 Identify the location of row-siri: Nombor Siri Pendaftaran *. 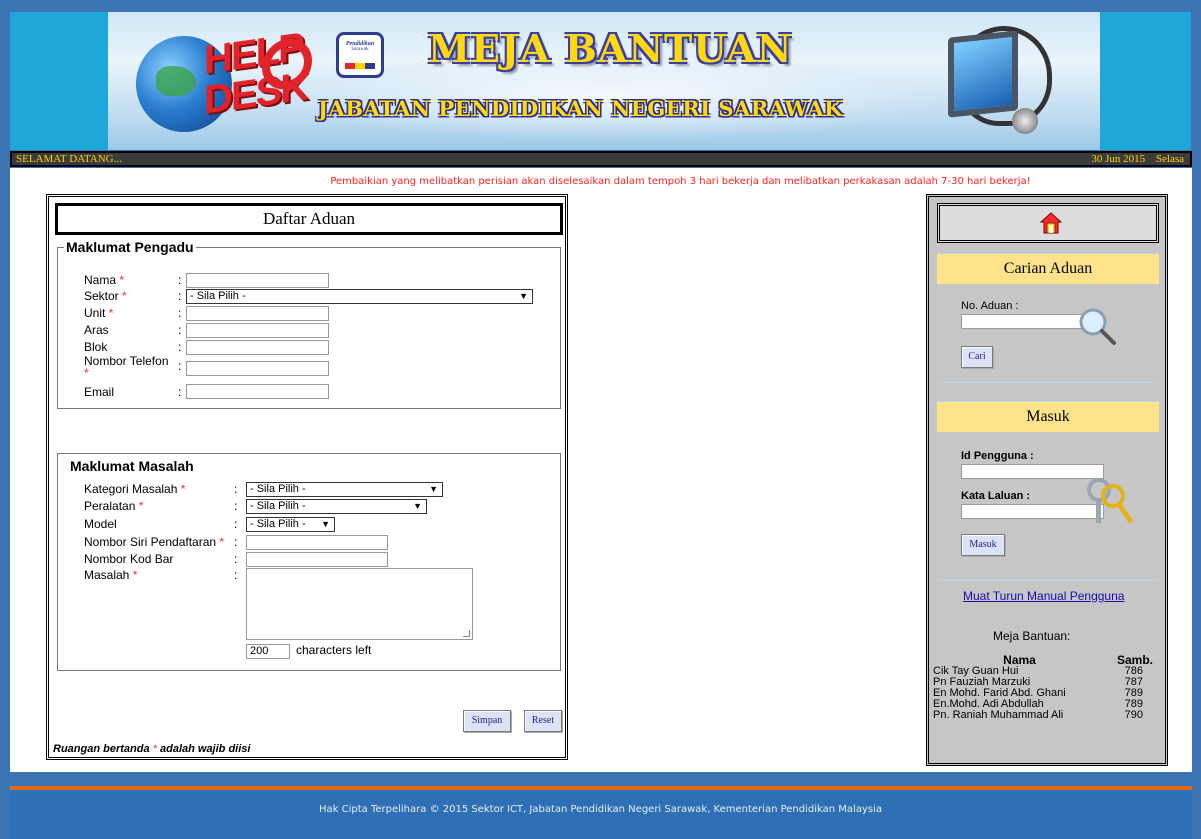
(154, 542).